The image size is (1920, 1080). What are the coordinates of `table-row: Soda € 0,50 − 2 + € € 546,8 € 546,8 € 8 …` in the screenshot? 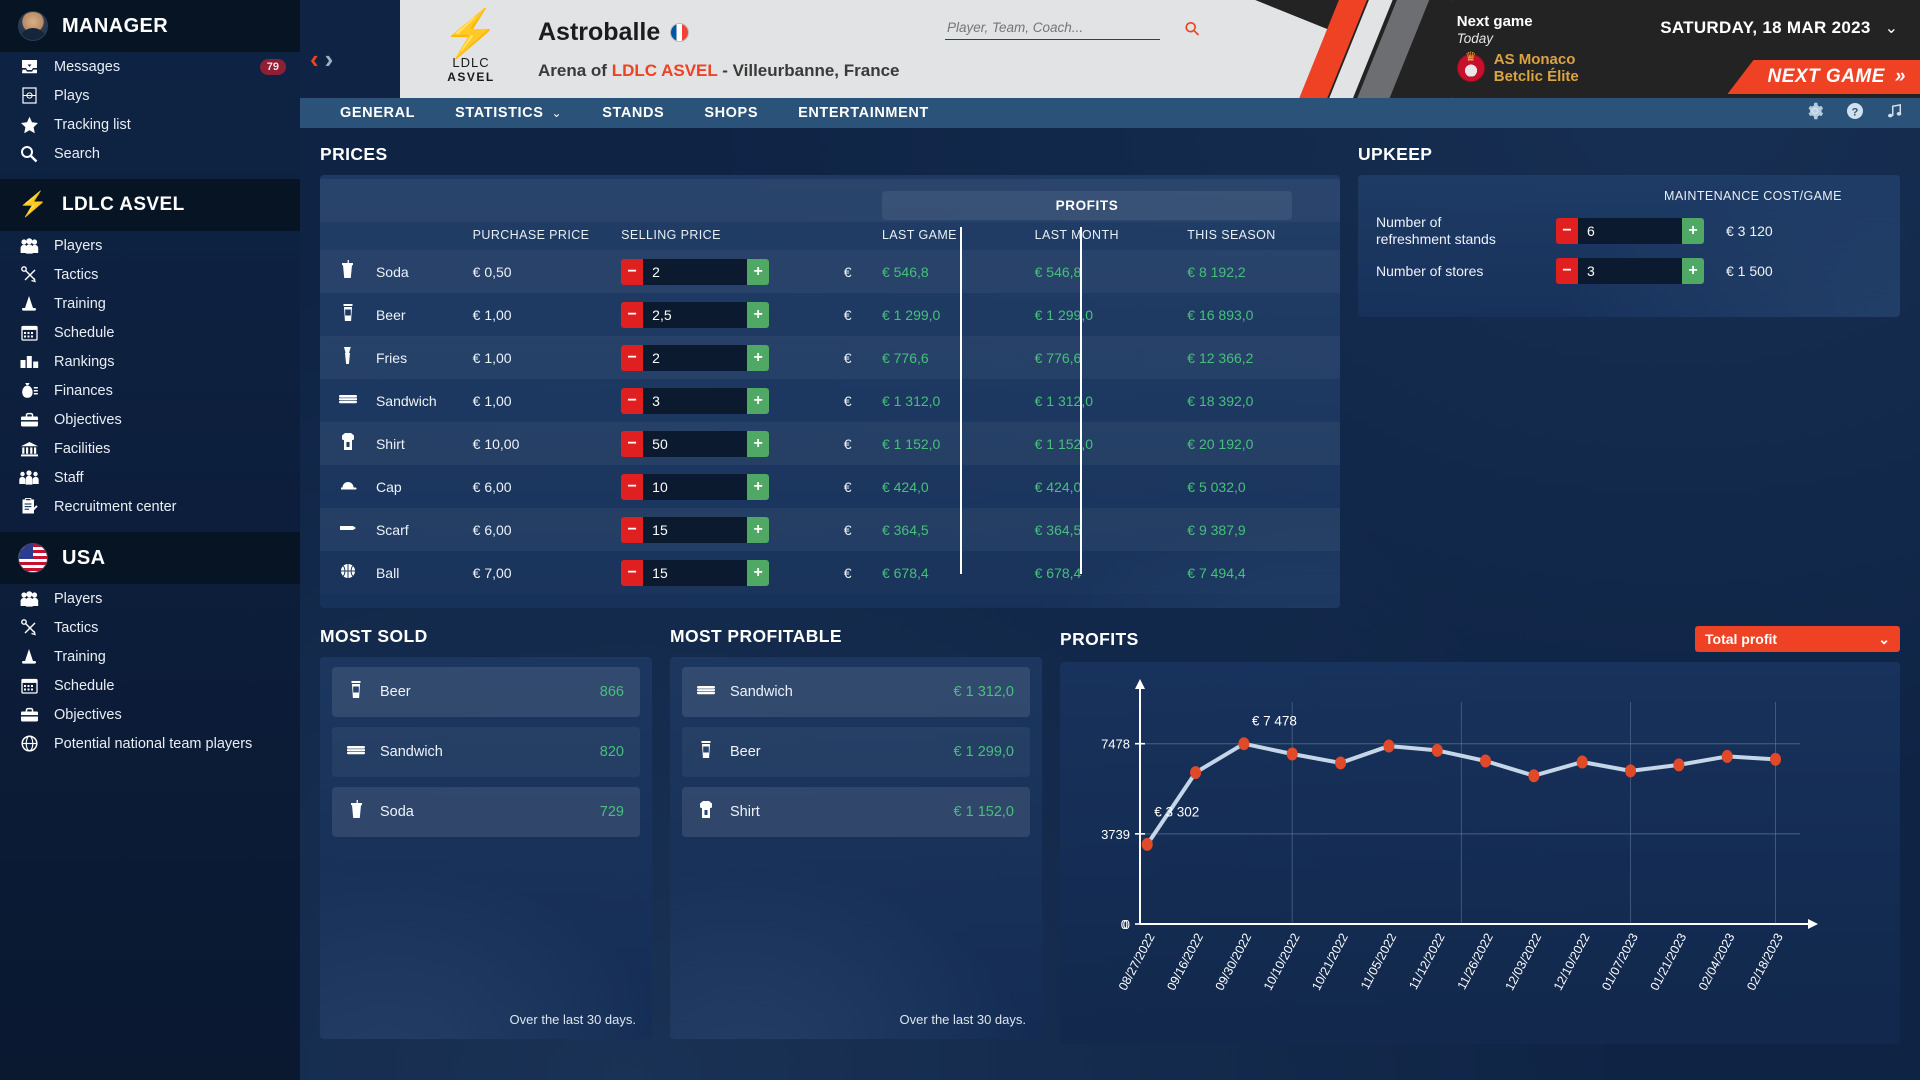 It's located at (830, 271).